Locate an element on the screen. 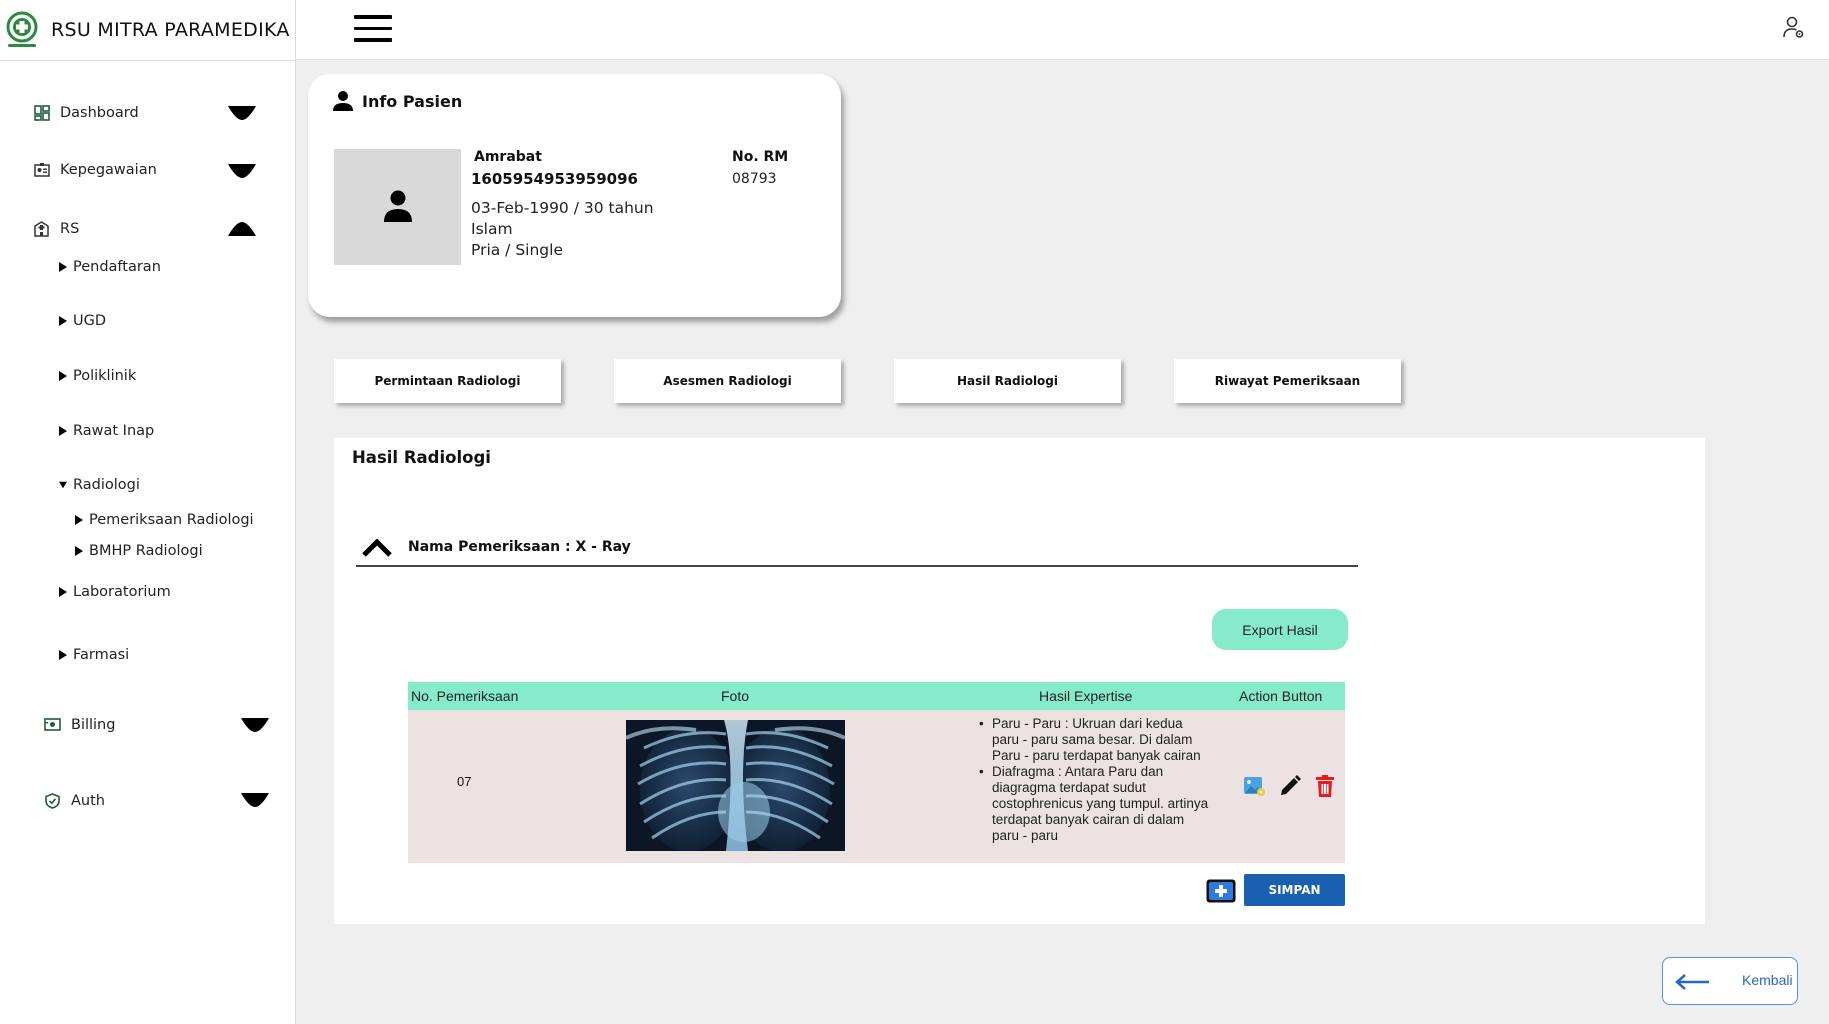 The width and height of the screenshot is (1829, 1024). sidebar-subitem-rawat-inap: Rawat Inap is located at coordinates (106, 431).